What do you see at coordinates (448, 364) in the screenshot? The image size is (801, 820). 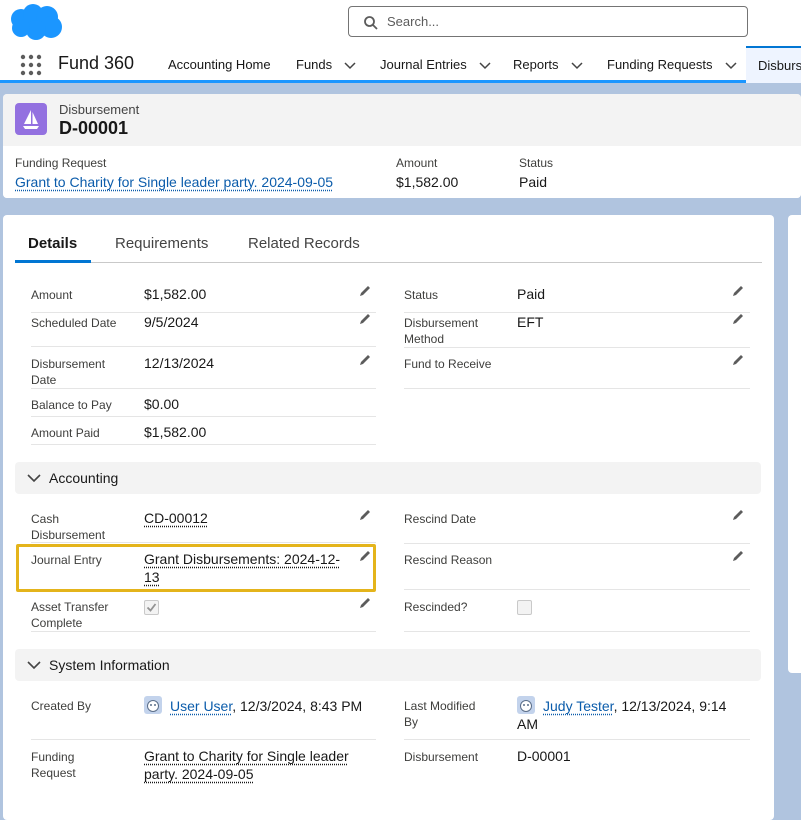 I see `field-label: Fund to Receive` at bounding box center [448, 364].